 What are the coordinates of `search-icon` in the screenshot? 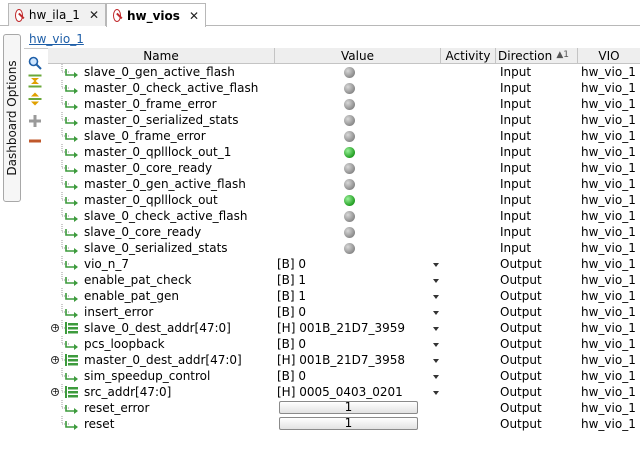 It's located at (35, 63).